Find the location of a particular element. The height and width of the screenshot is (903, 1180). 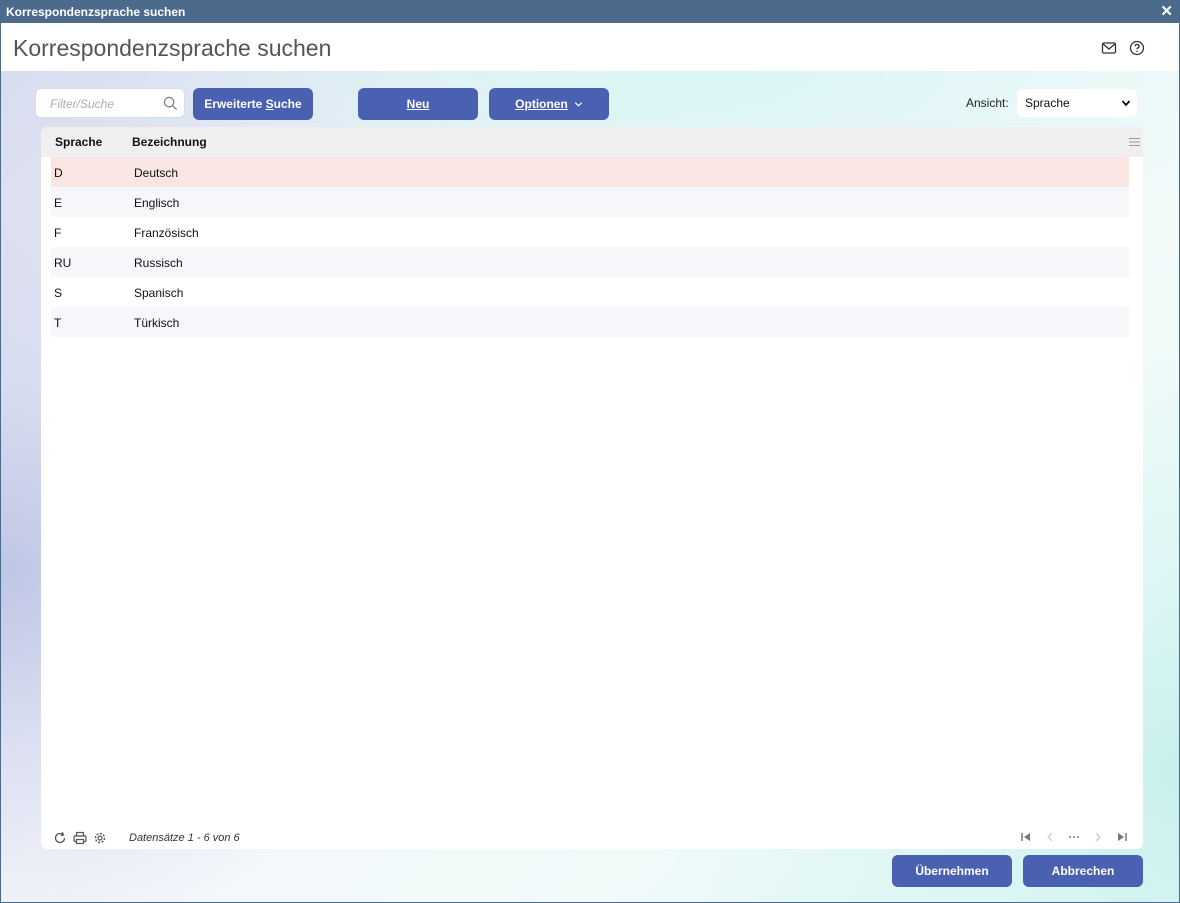

view-select-value: Sprache is located at coordinates (1047, 103).